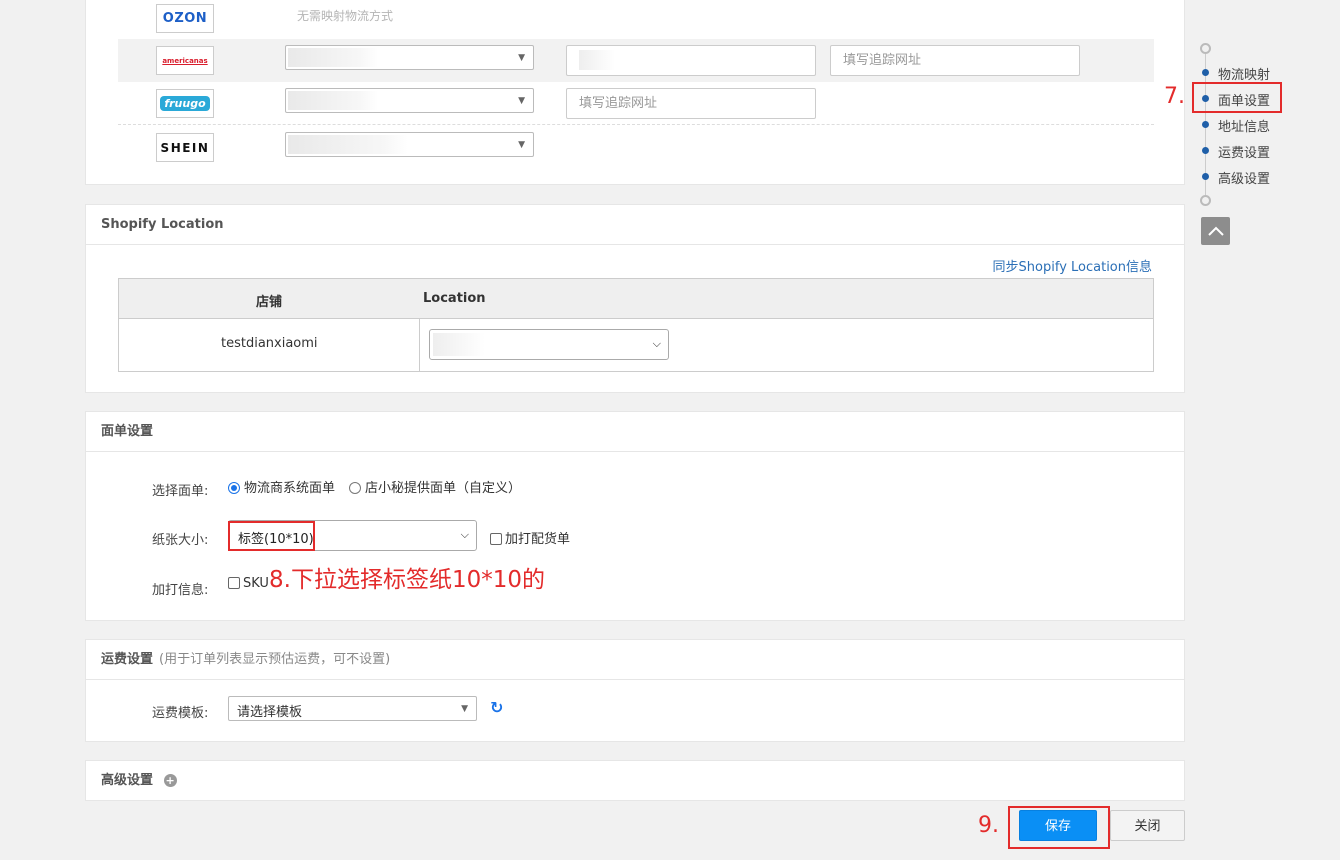 The image size is (1340, 860). I want to click on sku-checkbox: SKU, so click(248, 583).